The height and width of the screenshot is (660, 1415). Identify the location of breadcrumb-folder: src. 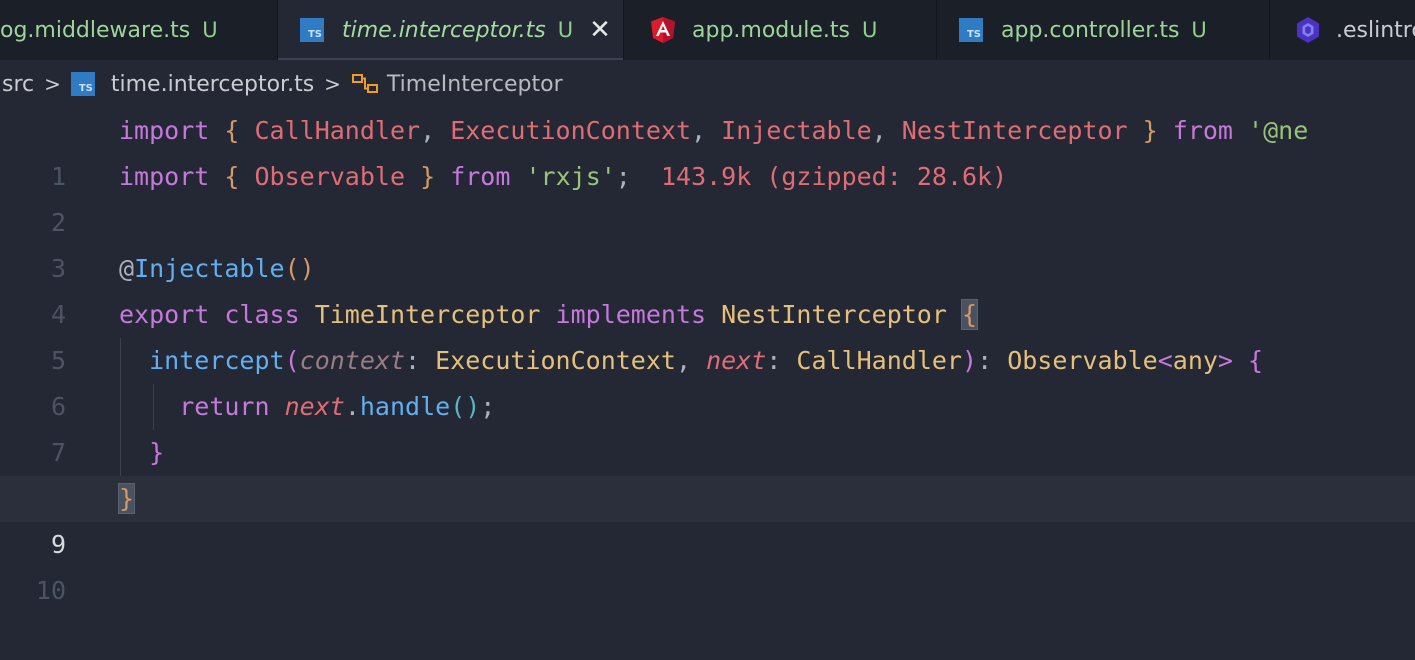
(18, 84).